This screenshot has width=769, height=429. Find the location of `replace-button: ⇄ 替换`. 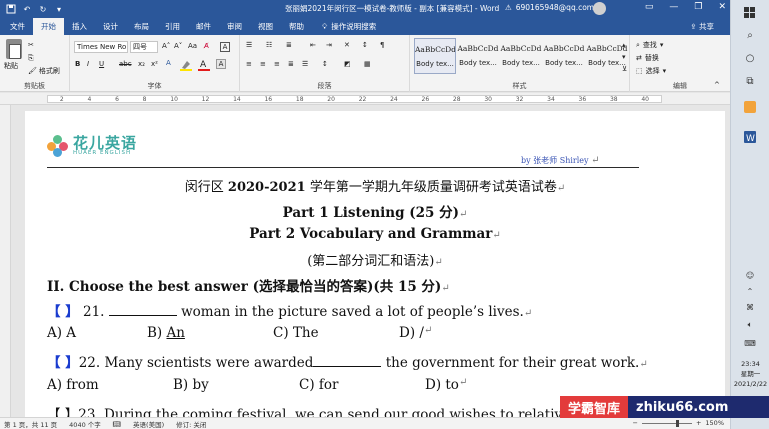

replace-button: ⇄ 替换 is located at coordinates (647, 58).